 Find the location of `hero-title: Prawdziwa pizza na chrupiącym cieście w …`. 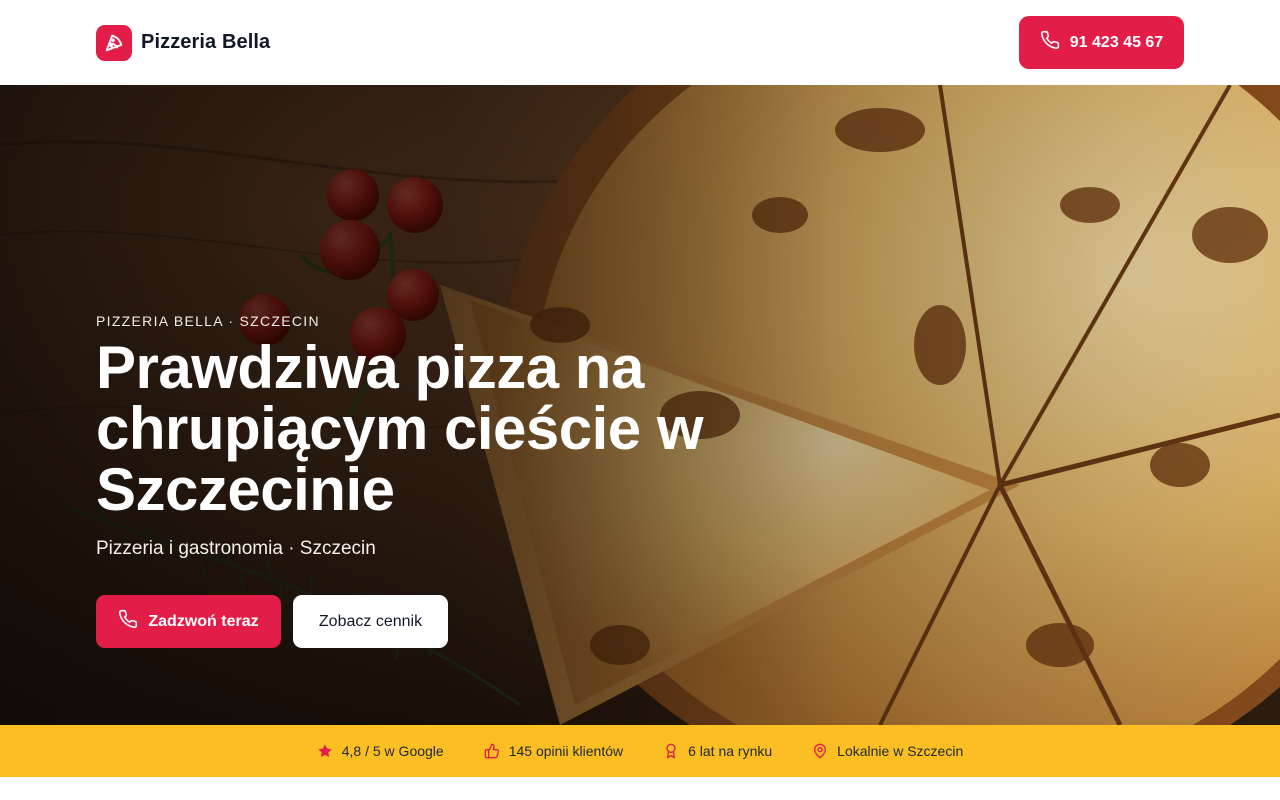

hero-title: Prawdziwa pizza na chrupiącym cieście w … is located at coordinates (400, 428).